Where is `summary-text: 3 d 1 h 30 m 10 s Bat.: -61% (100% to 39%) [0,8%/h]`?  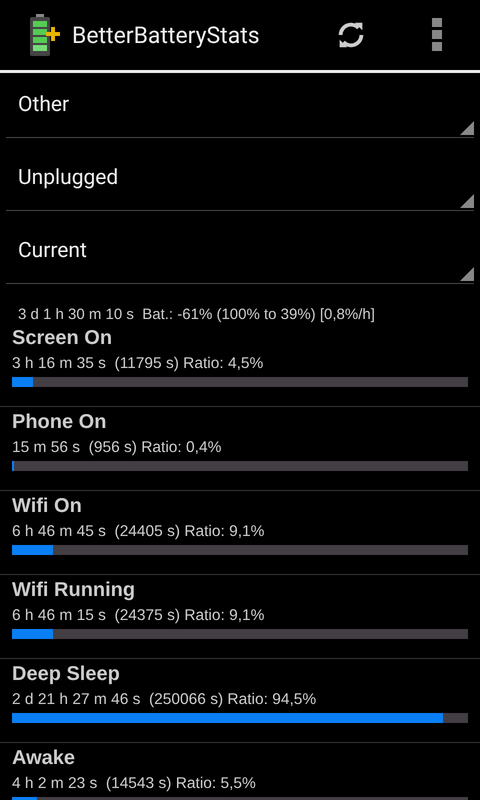 summary-text: 3 d 1 h 30 m 10 s Bat.: -61% (100% to 39%) [0,8%/h] is located at coordinates (196, 314).